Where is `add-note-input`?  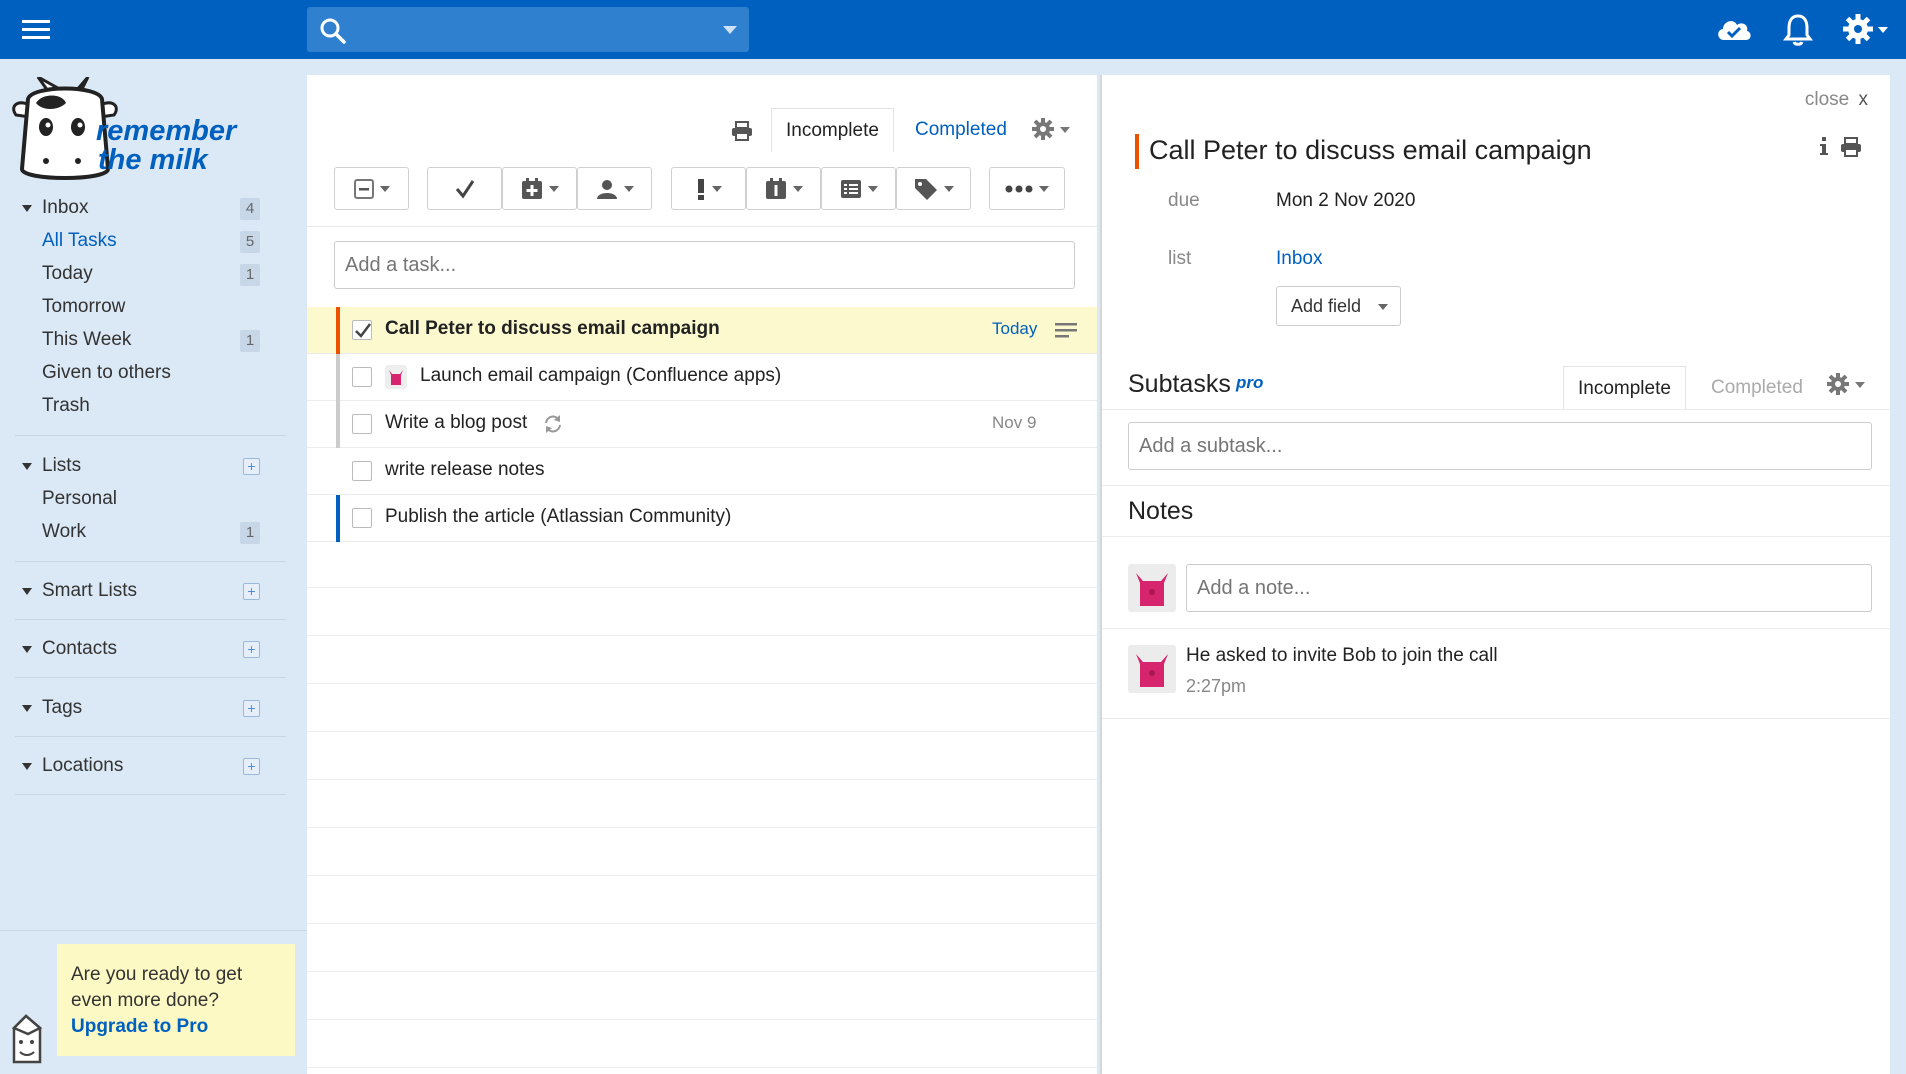 add-note-input is located at coordinates (1529, 588).